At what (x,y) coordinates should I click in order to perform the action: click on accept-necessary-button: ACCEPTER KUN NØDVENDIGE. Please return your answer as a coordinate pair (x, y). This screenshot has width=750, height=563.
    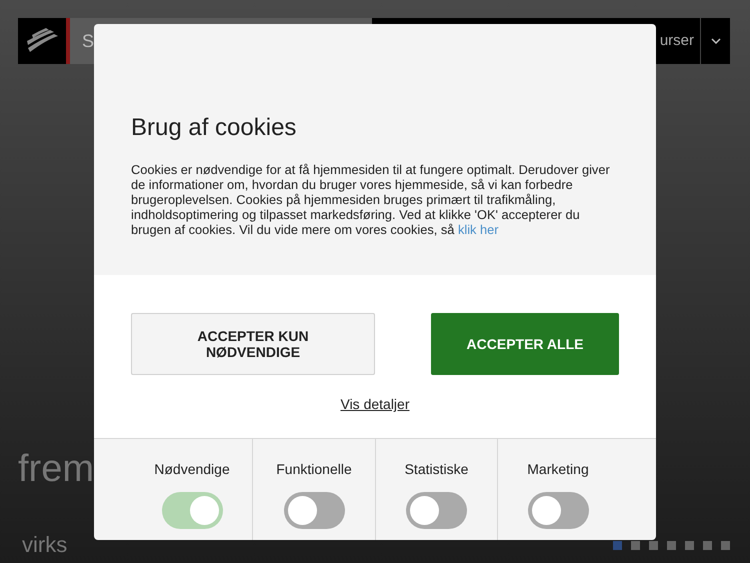
    Looking at the image, I should click on (253, 344).